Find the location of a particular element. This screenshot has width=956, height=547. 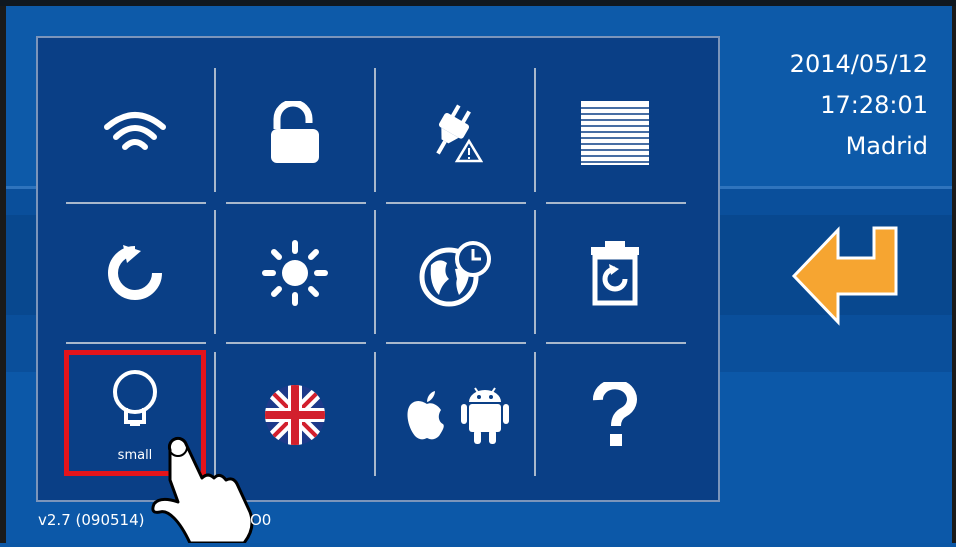

wifi-button is located at coordinates (135, 133).